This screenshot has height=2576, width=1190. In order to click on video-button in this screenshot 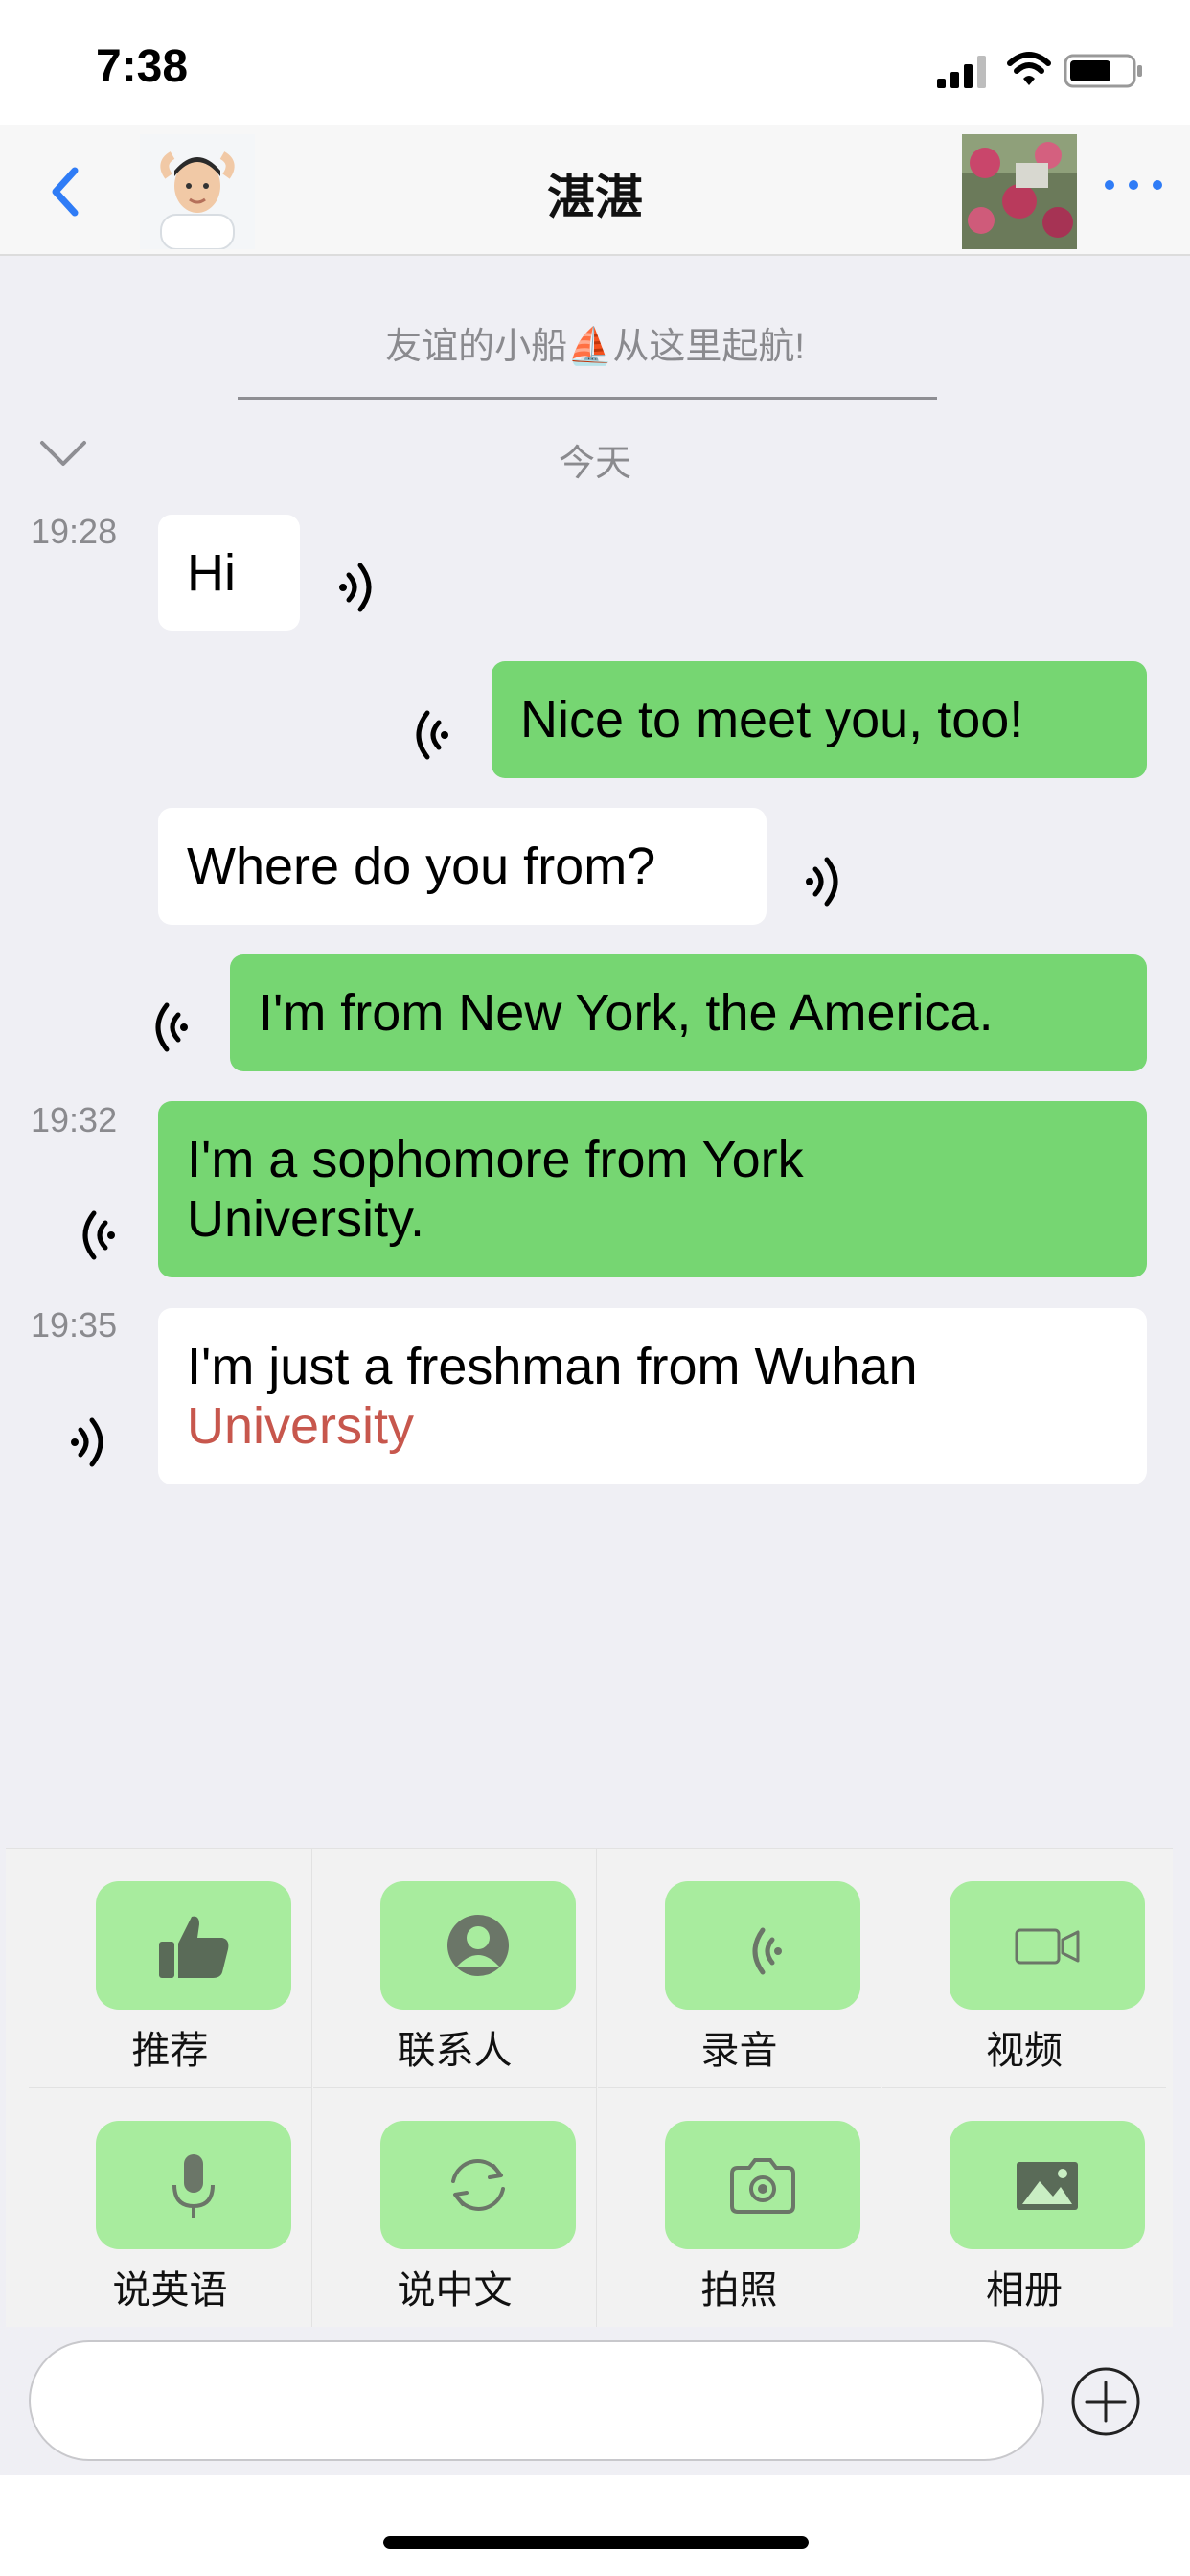, I will do `click(1047, 1945)`.